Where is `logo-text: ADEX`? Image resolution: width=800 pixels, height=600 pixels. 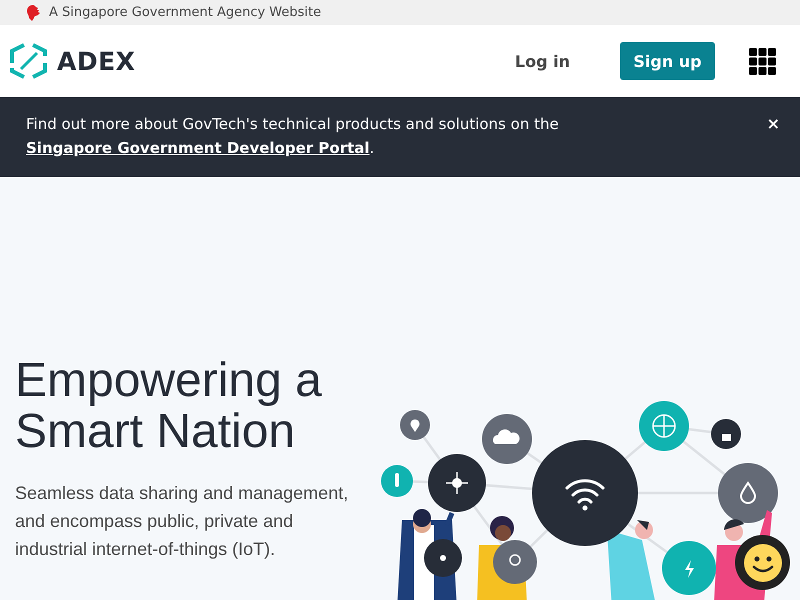 logo-text: ADEX is located at coordinates (96, 61).